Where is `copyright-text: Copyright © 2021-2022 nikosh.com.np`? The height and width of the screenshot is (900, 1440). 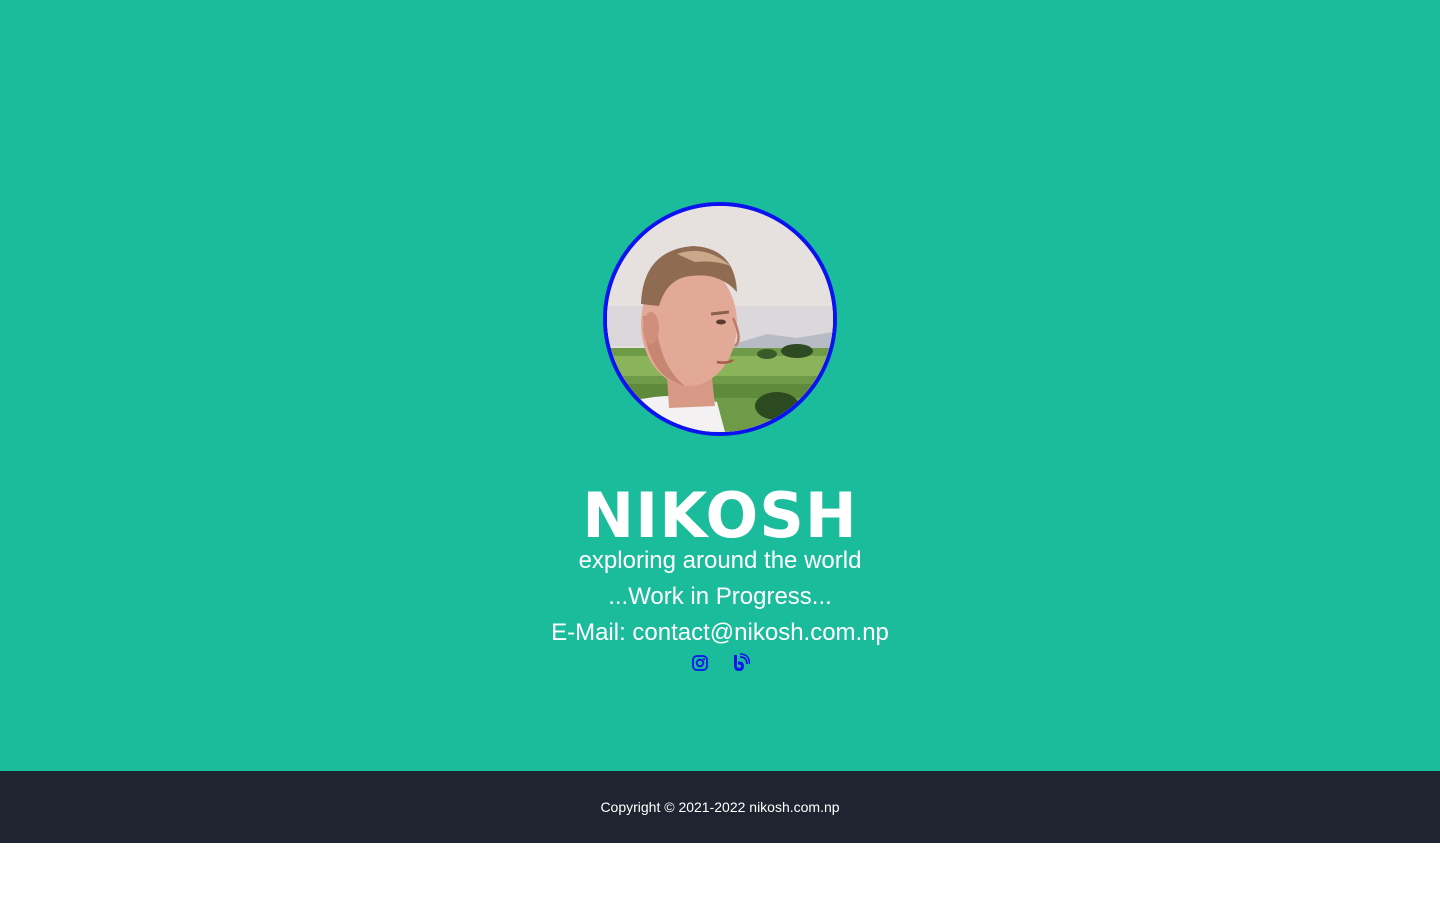 copyright-text: Copyright © 2021-2022 nikosh.com.np is located at coordinates (720, 807).